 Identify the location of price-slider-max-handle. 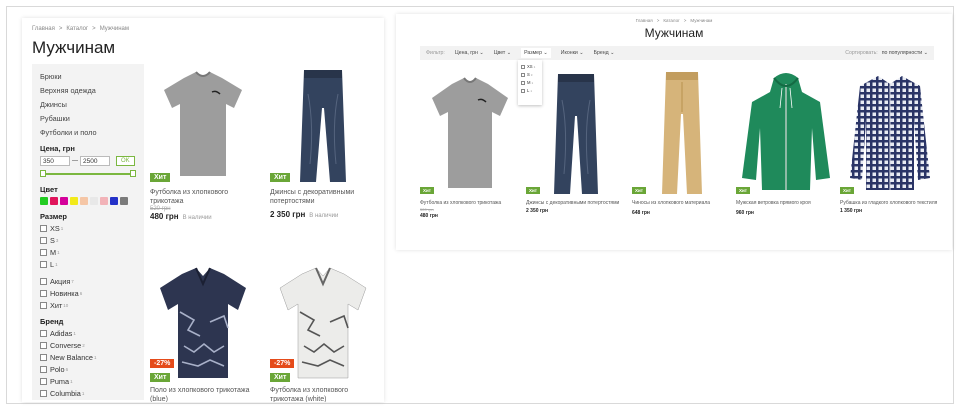
(133, 173).